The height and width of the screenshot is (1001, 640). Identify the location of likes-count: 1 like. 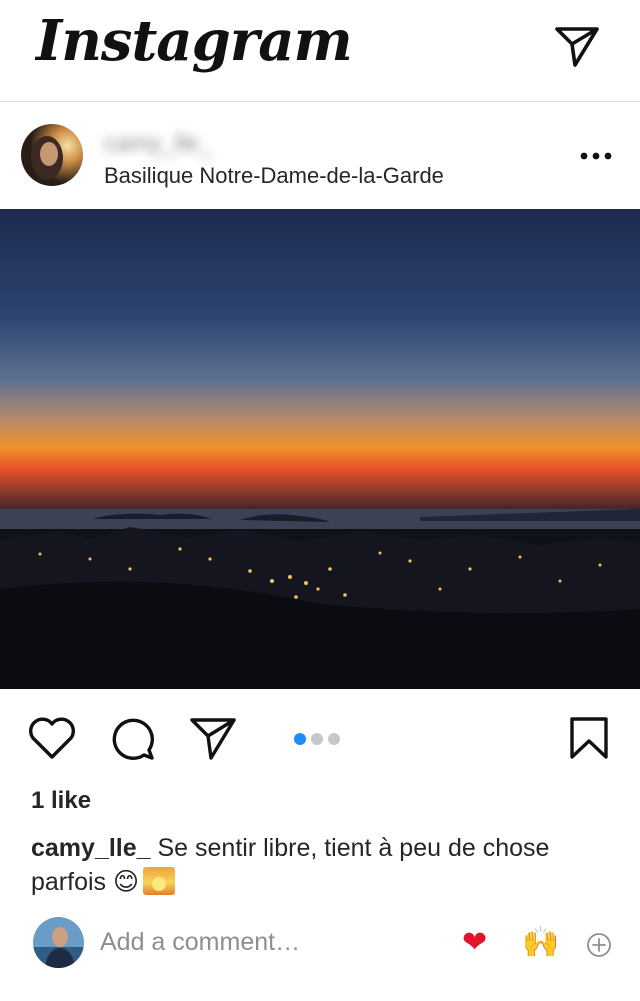
(61, 801).